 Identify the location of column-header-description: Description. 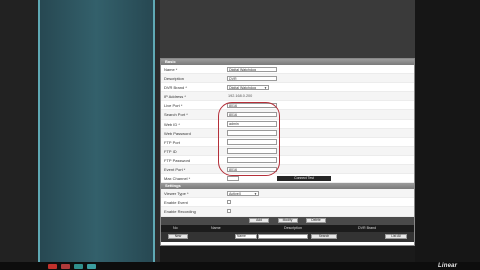
(293, 227).